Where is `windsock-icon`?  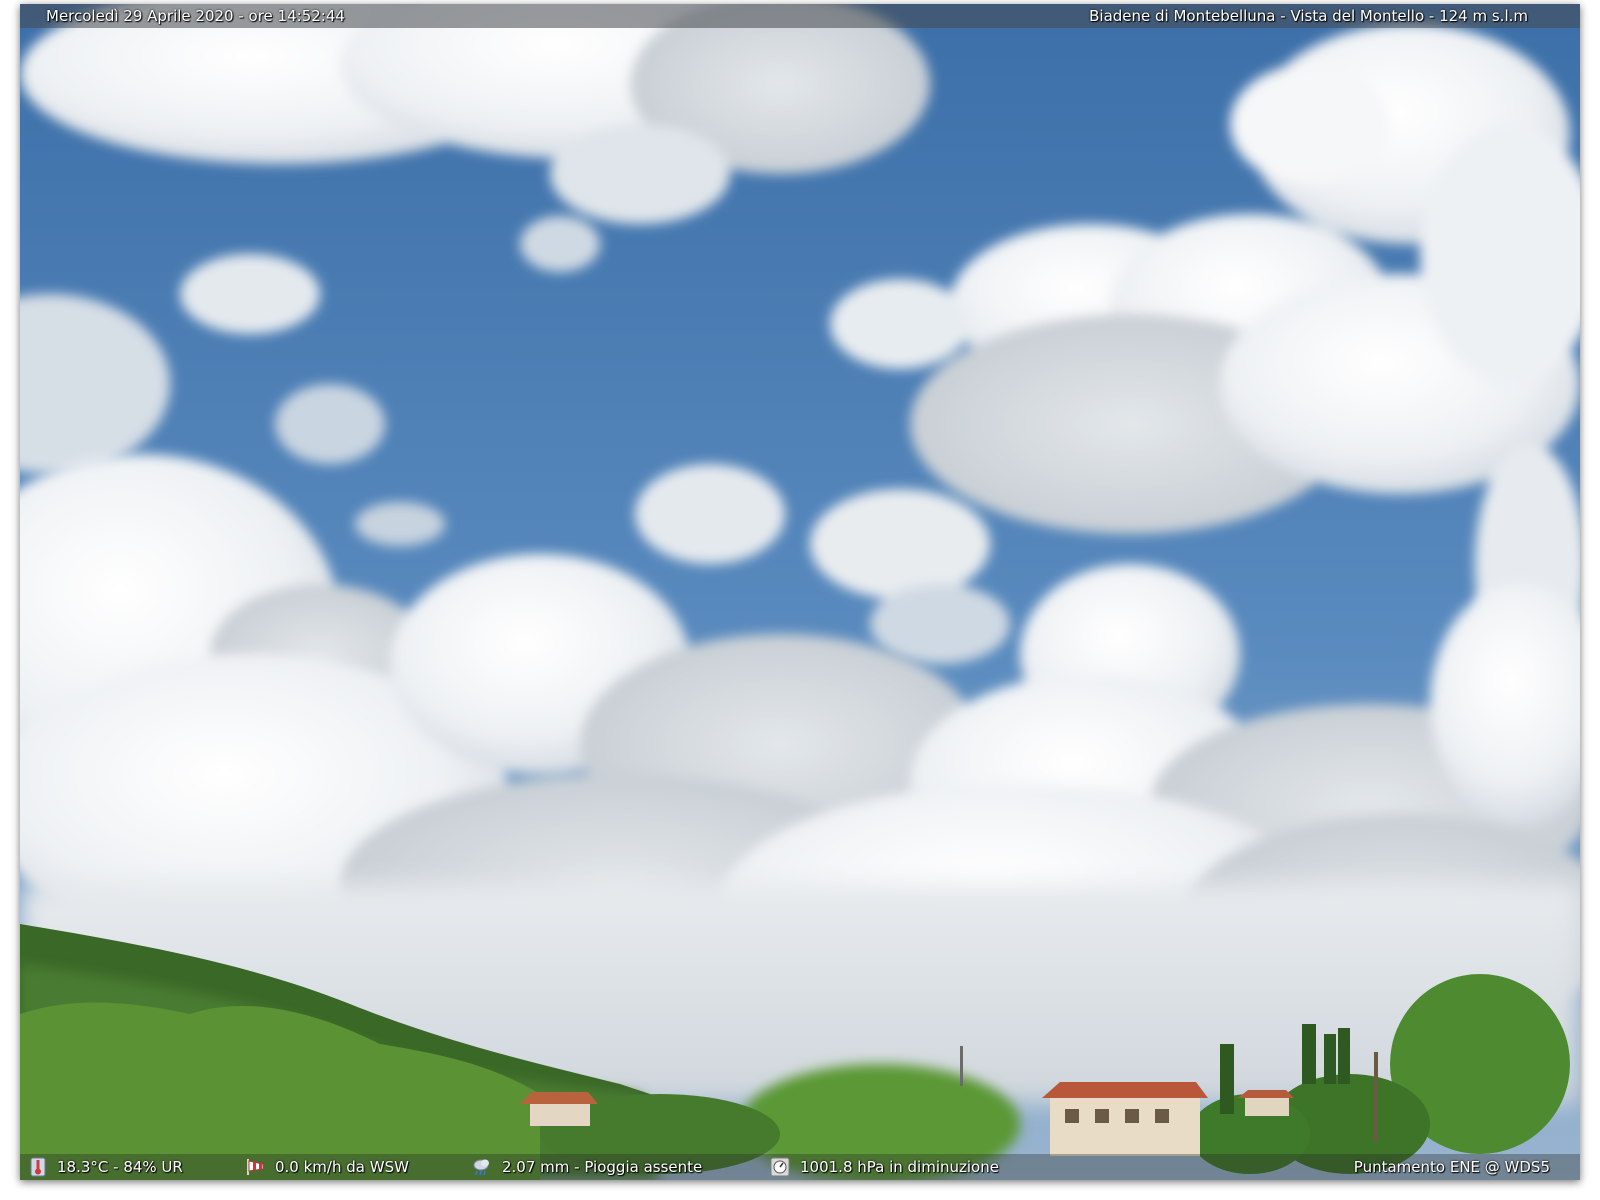 windsock-icon is located at coordinates (255, 1167).